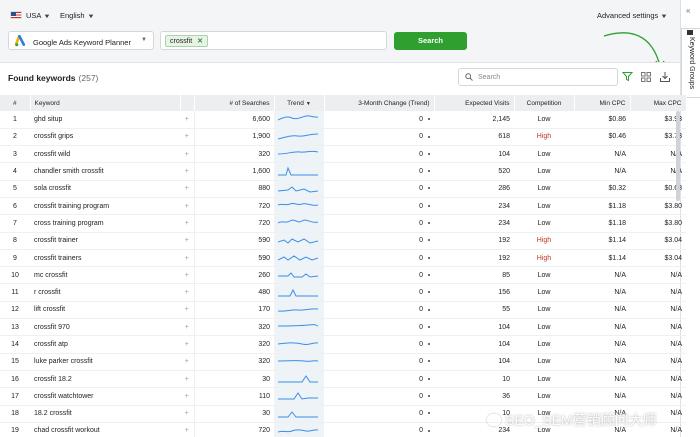 This screenshot has height=437, width=700. I want to click on keyword-cell: ghd situp, so click(105, 120).